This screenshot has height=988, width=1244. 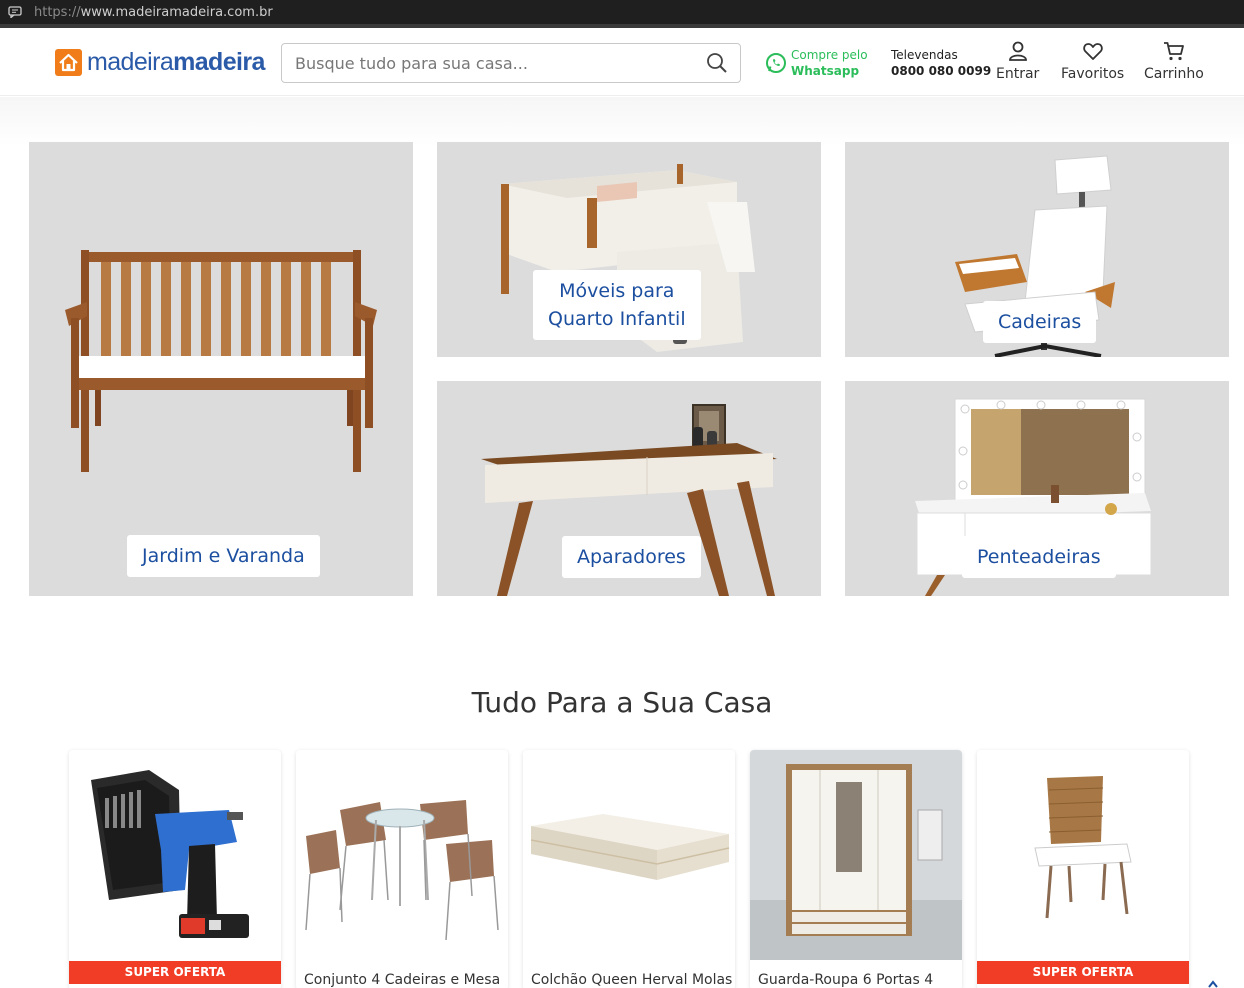 I want to click on category-label: Móveis para Quarto Infantil, so click(x=617, y=305).